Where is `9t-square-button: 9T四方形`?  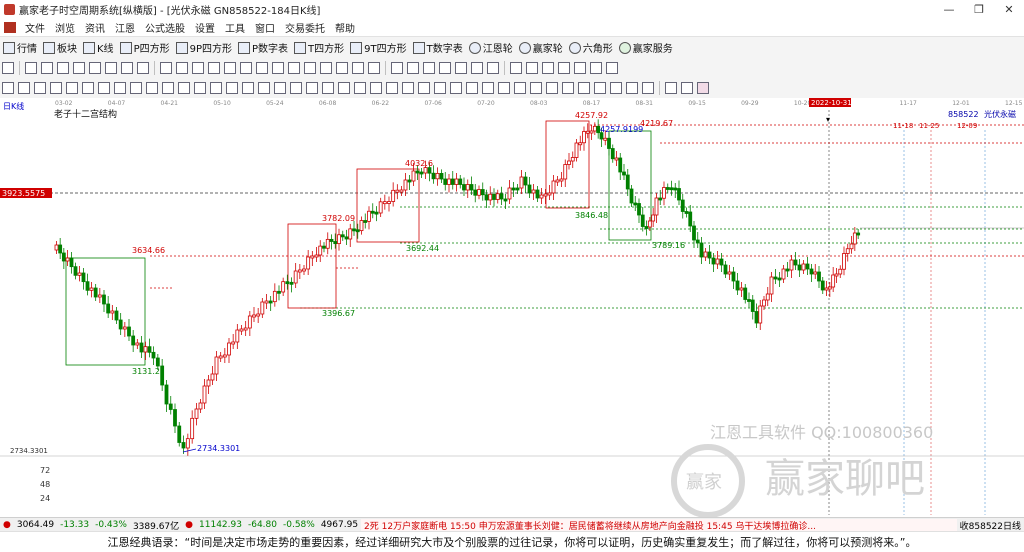
9t-square-button: 9T四方形 is located at coordinates (378, 47).